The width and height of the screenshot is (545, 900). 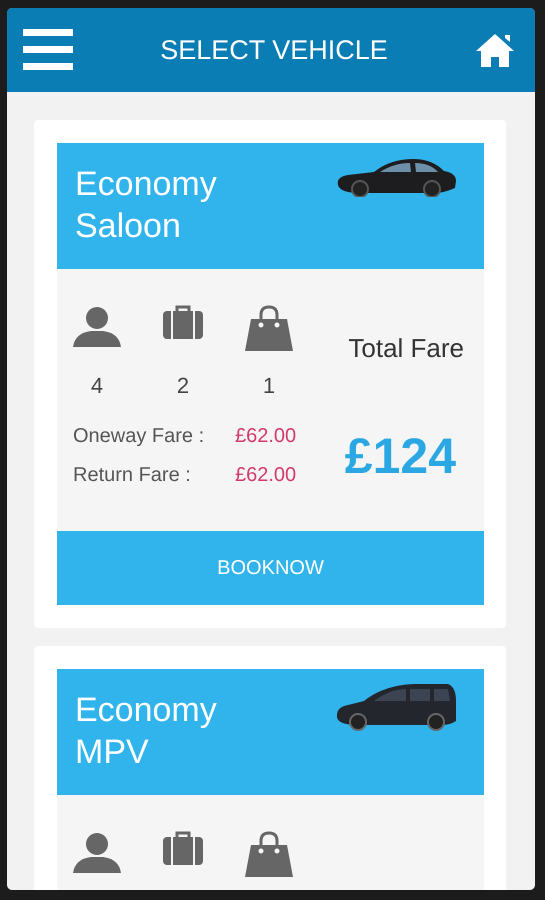 I want to click on page-title: SELECT VEHICLE, so click(x=274, y=50).